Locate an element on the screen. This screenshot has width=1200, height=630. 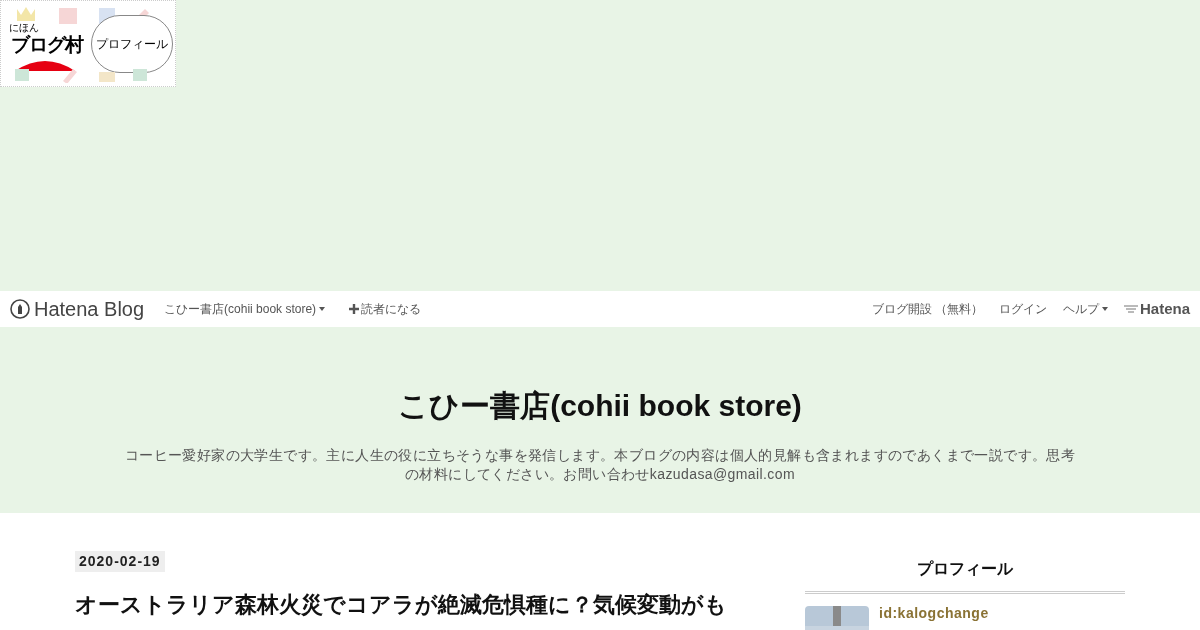
entry-title: オーストラリア森林火災でコアラが絶滅危惧種に？気候変動がも is located at coordinates (440, 605).